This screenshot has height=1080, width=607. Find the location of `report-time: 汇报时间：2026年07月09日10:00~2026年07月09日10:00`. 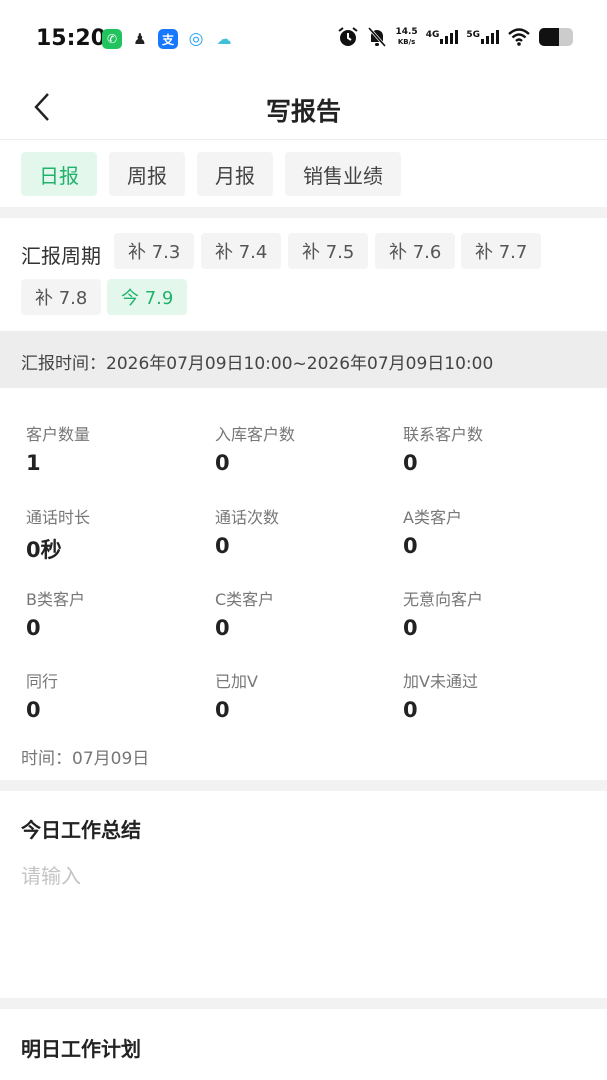

report-time: 汇报时间：2026年07月09日10:00~2026年07月09日10:00 is located at coordinates (257, 364).